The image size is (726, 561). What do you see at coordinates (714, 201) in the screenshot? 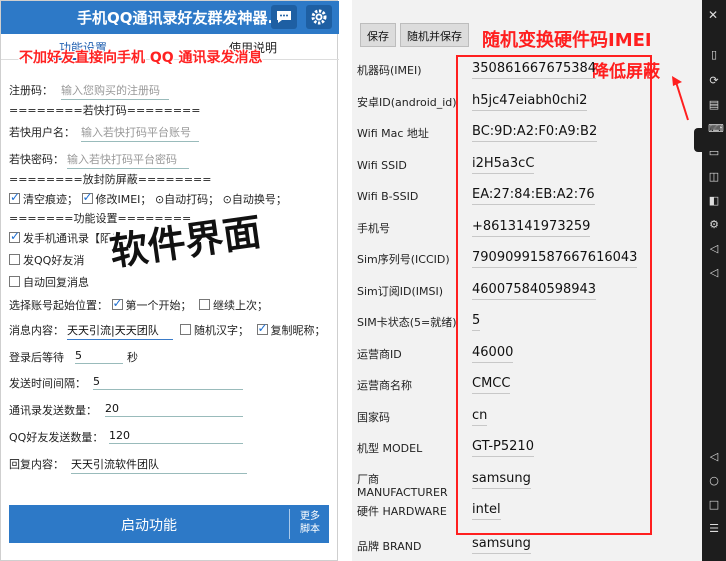
I see `volume-icon: ◧` at bounding box center [714, 201].